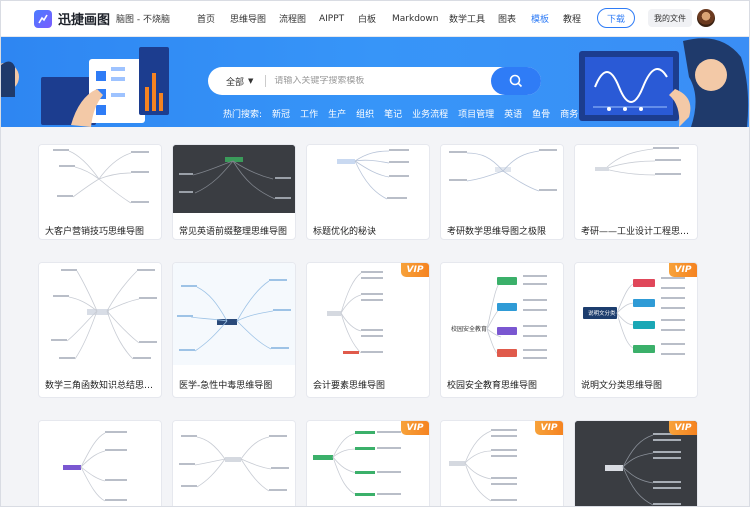  What do you see at coordinates (143, 20) in the screenshot?
I see `brand-tagline: 脑图 - 不烧脑` at bounding box center [143, 20].